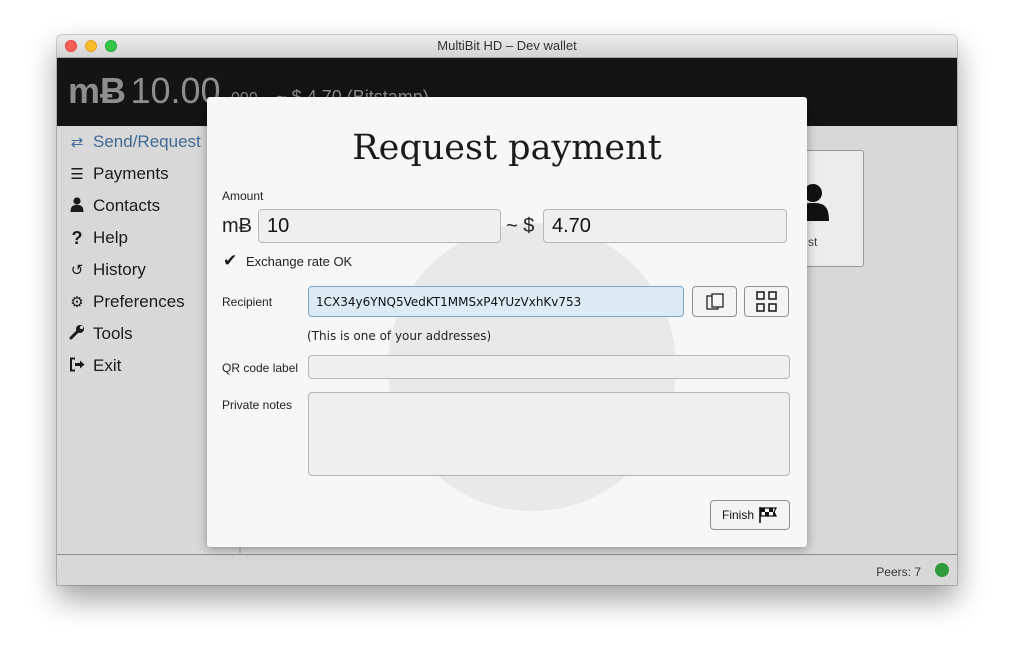 This screenshot has width=1014, height=664. What do you see at coordinates (257, 405) in the screenshot?
I see `private-notes-label: Private notes` at bounding box center [257, 405].